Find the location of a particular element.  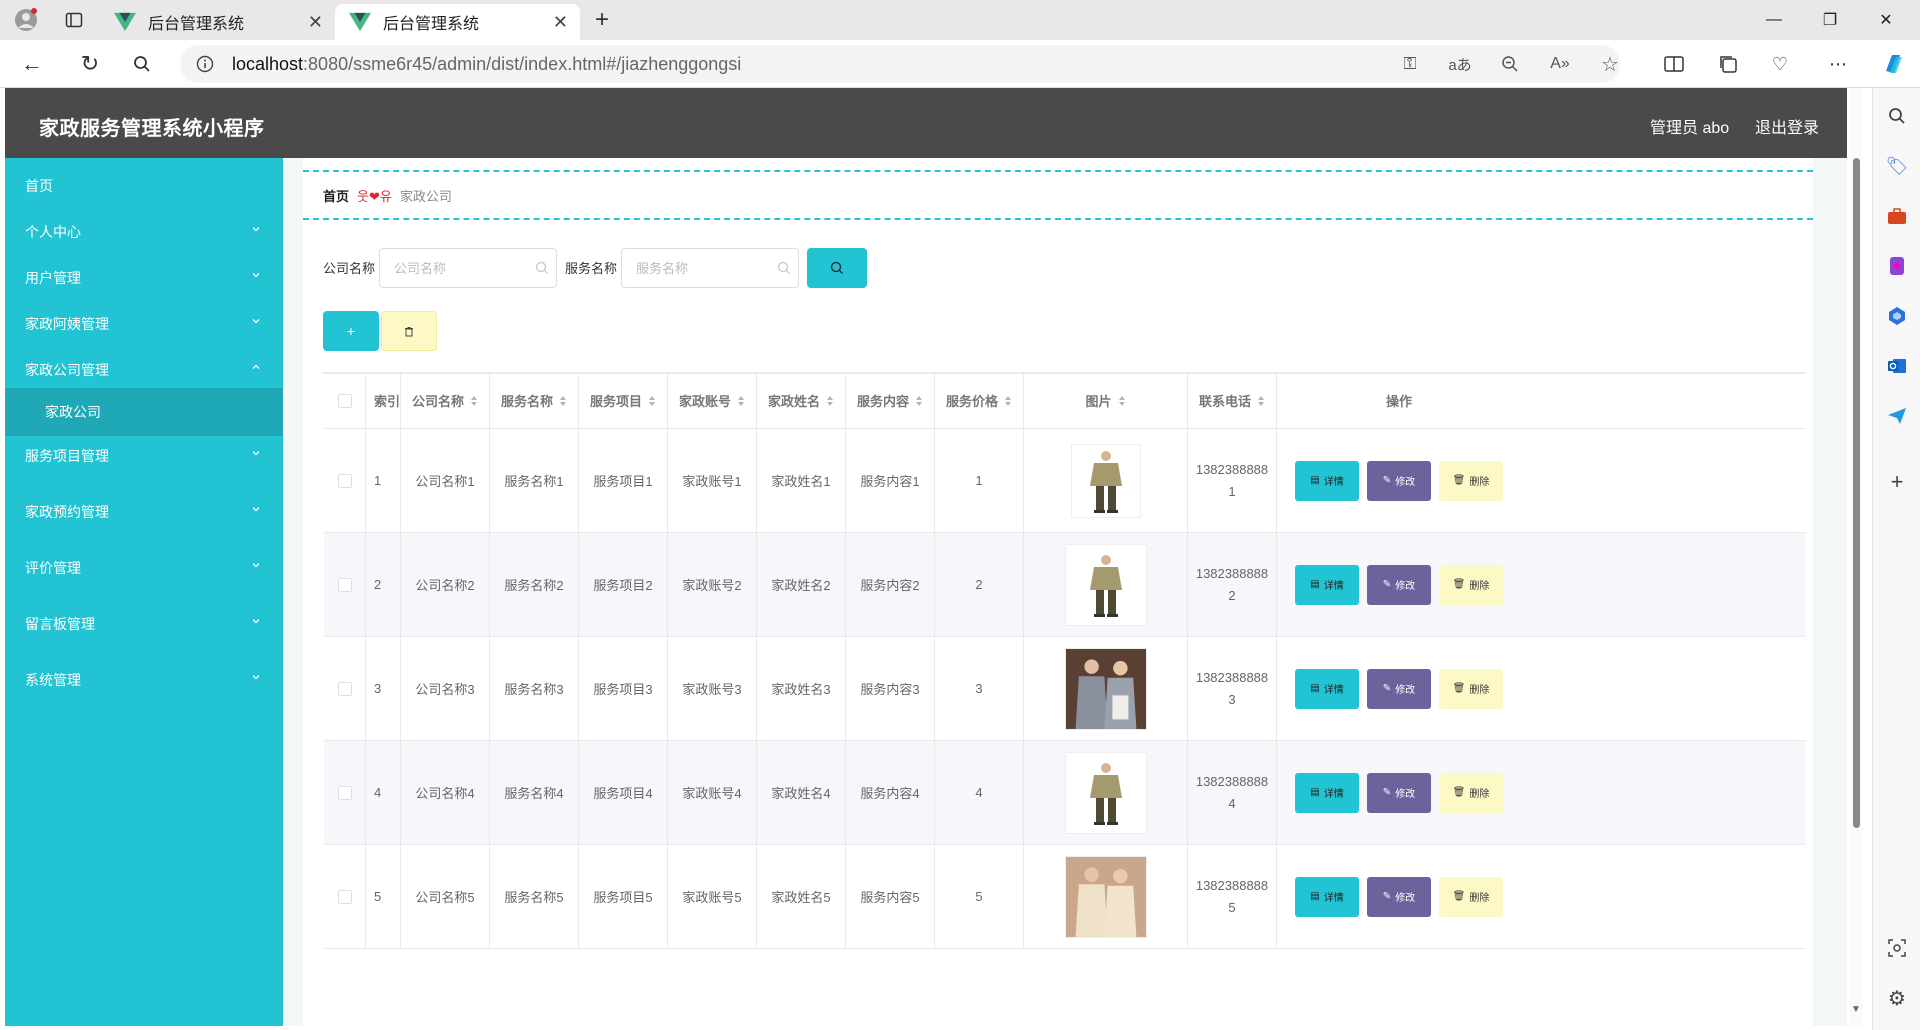

screenshot-icon is located at coordinates (1897, 948).